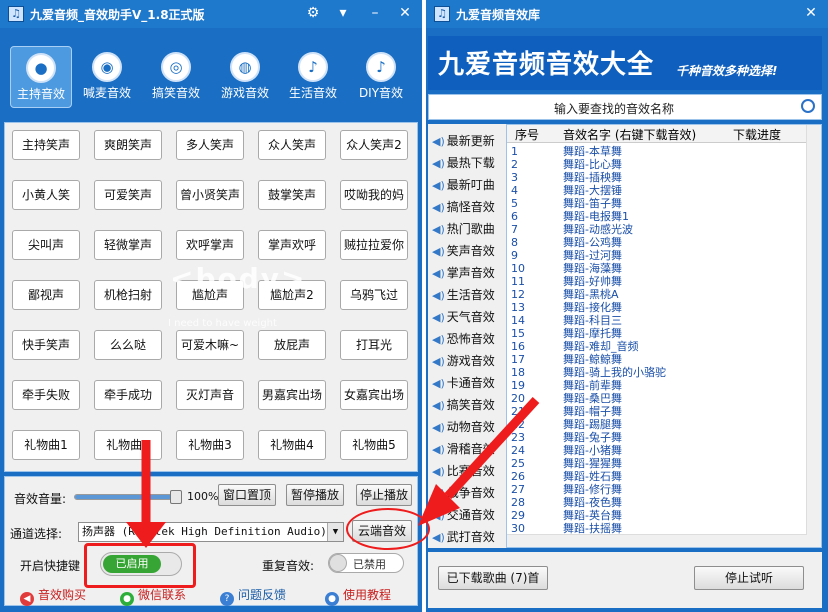 The height and width of the screenshot is (612, 828). What do you see at coordinates (492, 448) in the screenshot?
I see `annotation-arrow-shaft-cloud` at bounding box center [492, 448].